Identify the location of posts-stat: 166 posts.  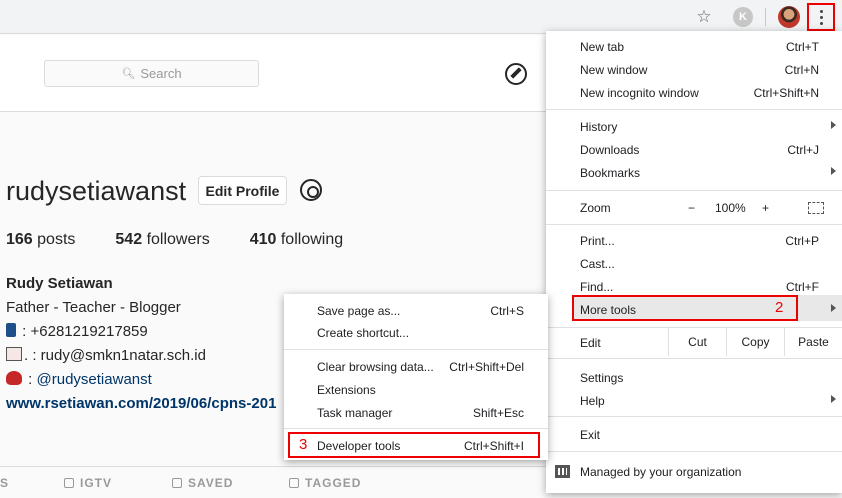
(40, 240).